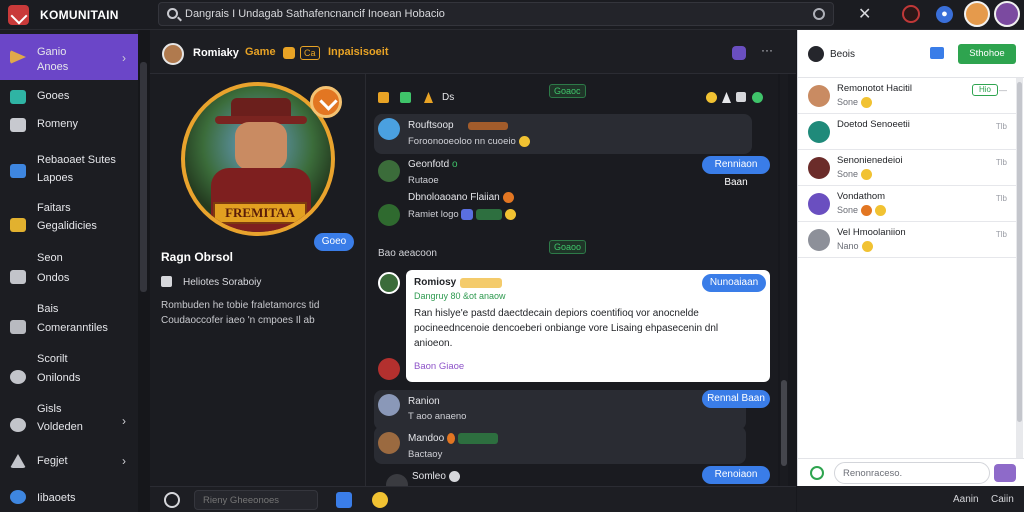 This screenshot has height=512, width=1024. What do you see at coordinates (560, 410) in the screenshot?
I see `message-card: Ranion T aoo anaeno` at bounding box center [560, 410].